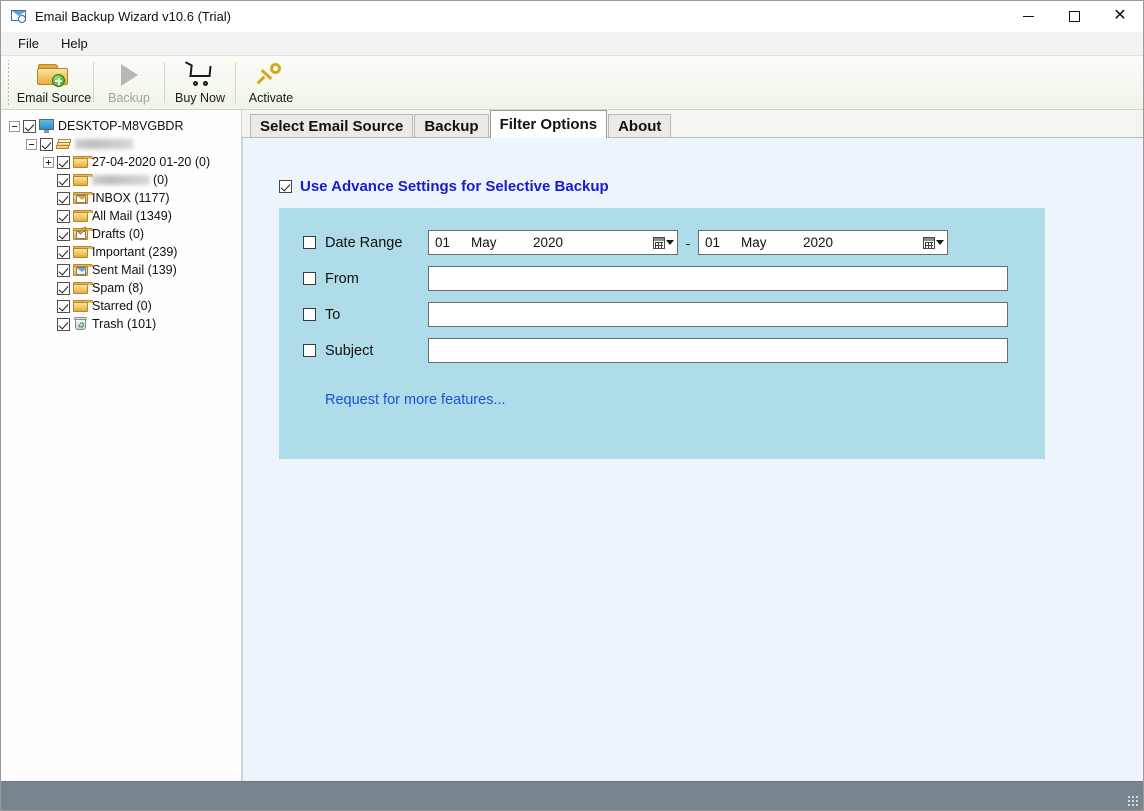 This screenshot has width=1144, height=811. Describe the element at coordinates (309, 278) in the screenshot. I see `from-checkbox` at that location.